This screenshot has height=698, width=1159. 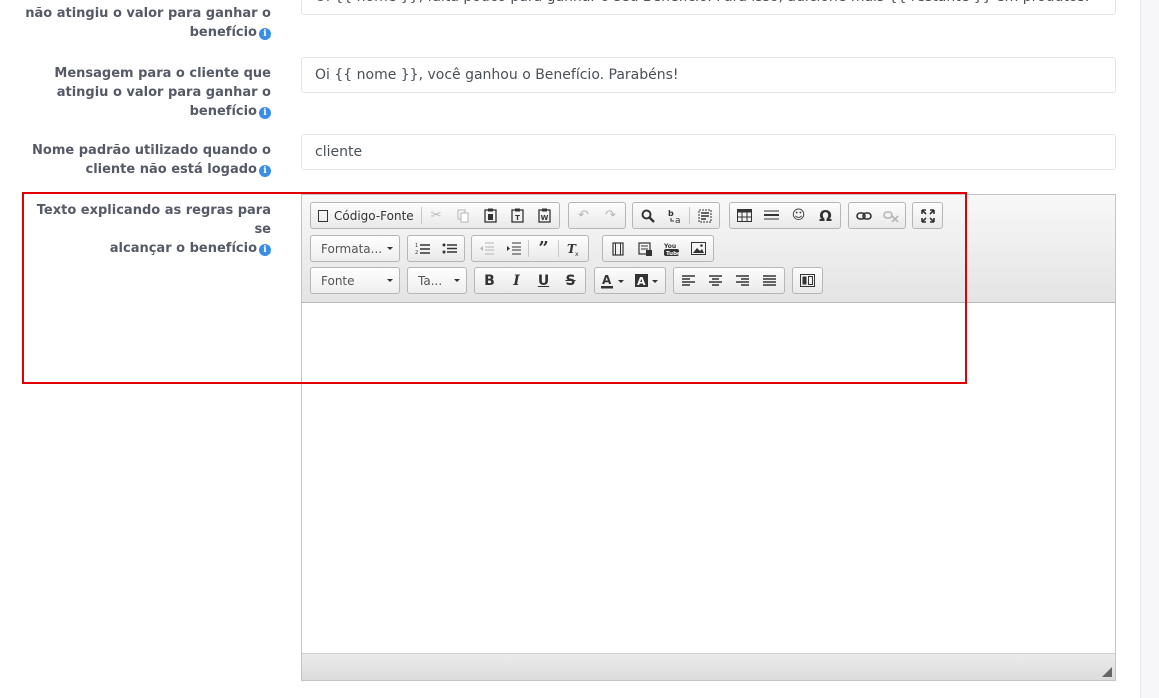 What do you see at coordinates (704, 215) in the screenshot?
I see `select-all-icon` at bounding box center [704, 215].